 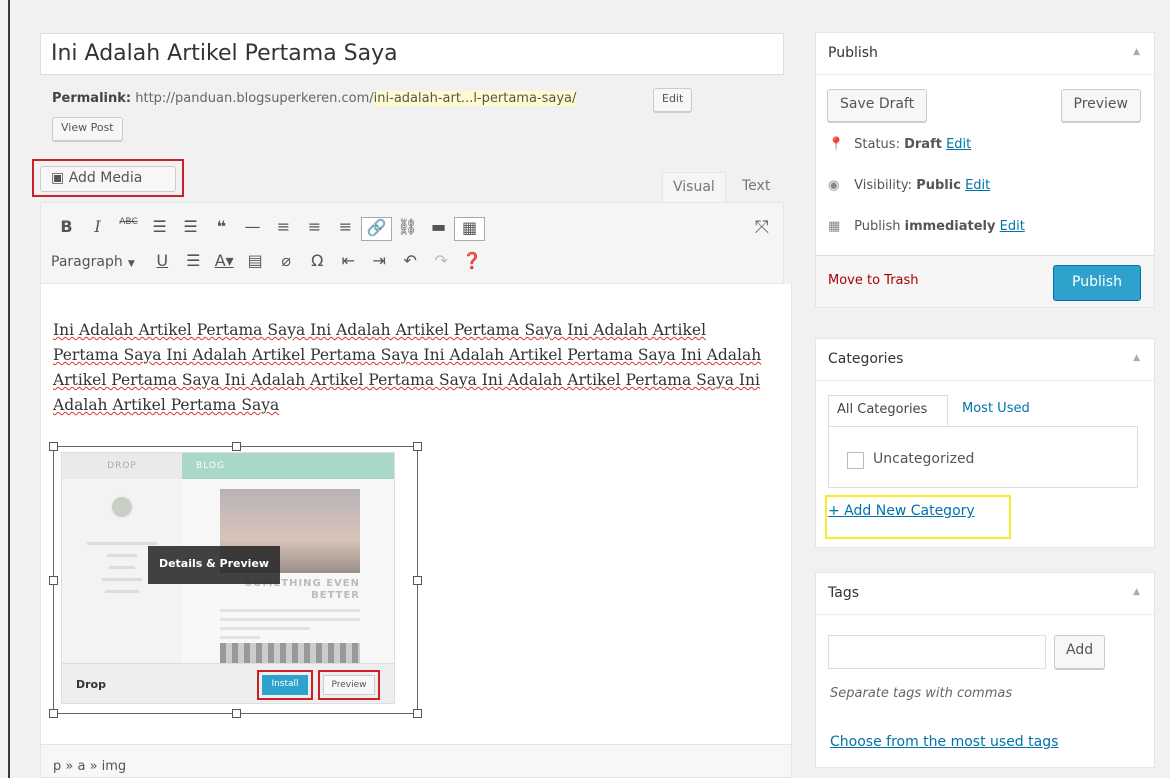 I want to click on category-checkbox, so click(x=855, y=460).